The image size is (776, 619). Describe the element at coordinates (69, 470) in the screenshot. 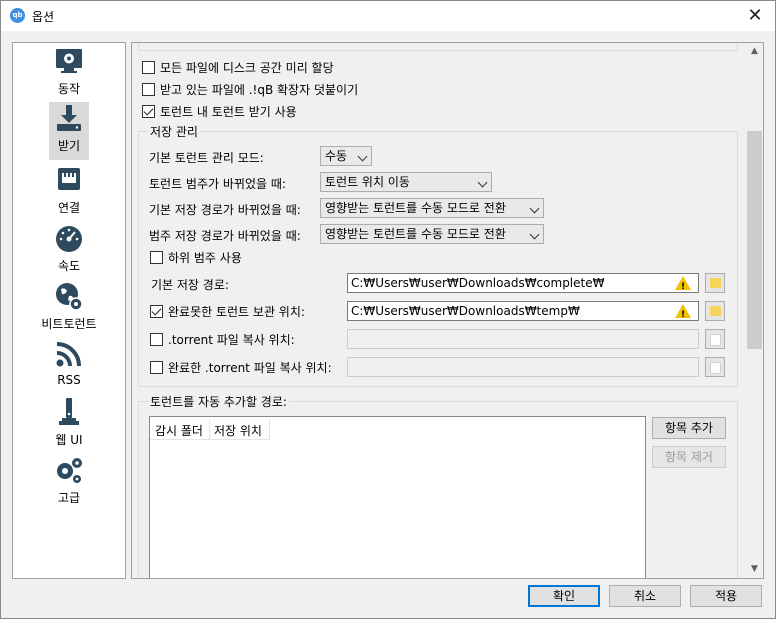

I see `gears-icon` at that location.